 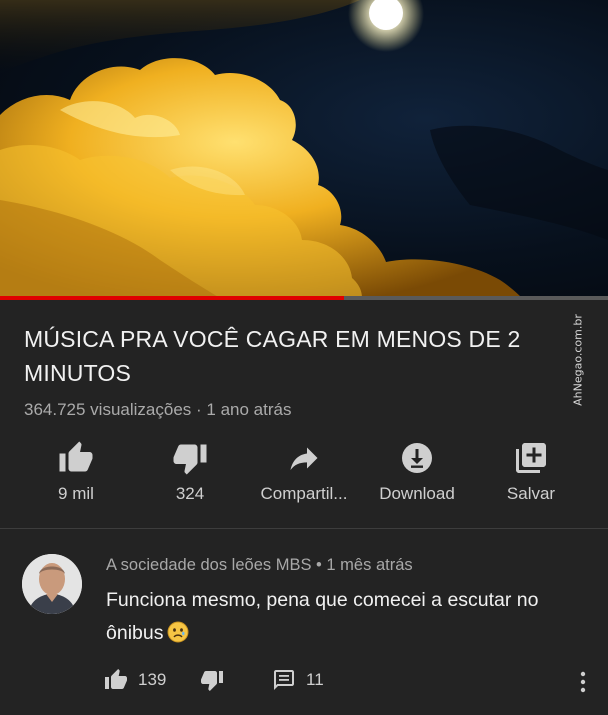 I want to click on comment-dislike-button, so click(x=212, y=680).